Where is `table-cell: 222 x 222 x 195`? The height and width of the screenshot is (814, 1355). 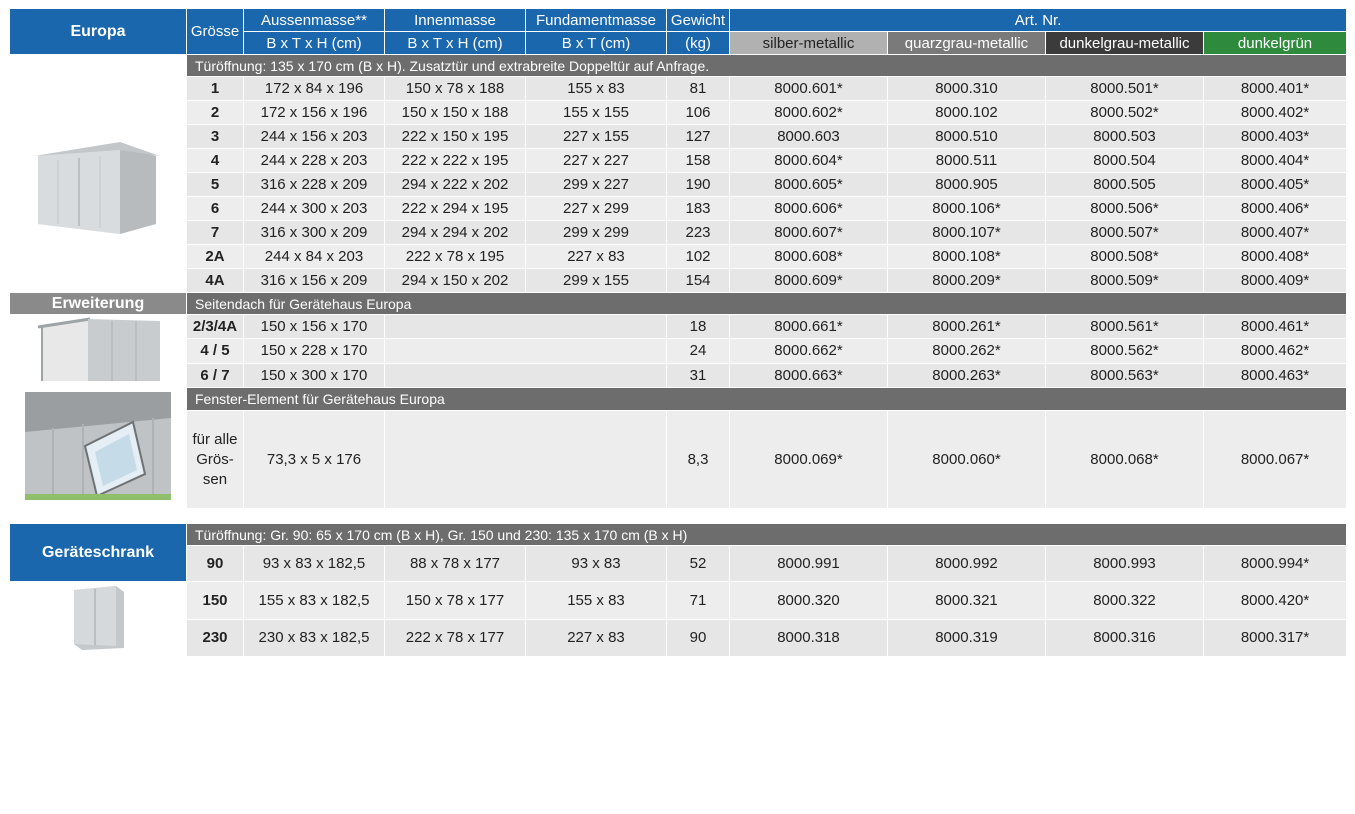 table-cell: 222 x 222 x 195 is located at coordinates (455, 160).